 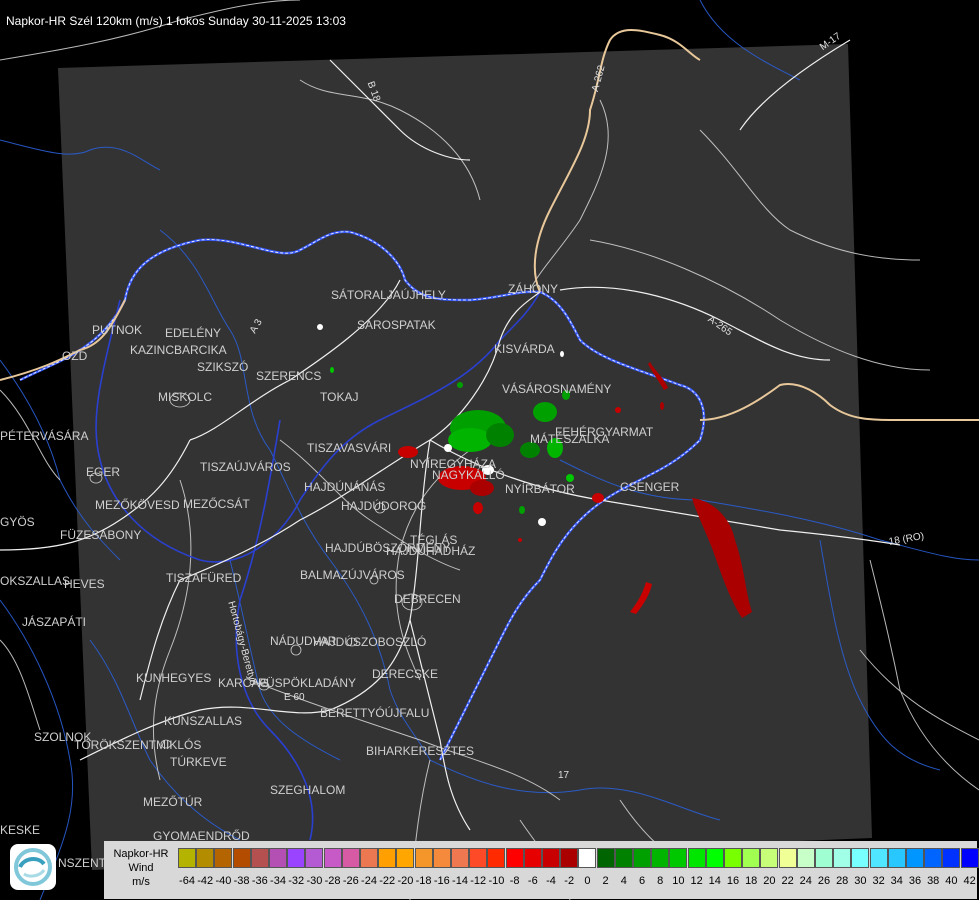 I want to click on city-label: MISKOLC, so click(x=185, y=397).